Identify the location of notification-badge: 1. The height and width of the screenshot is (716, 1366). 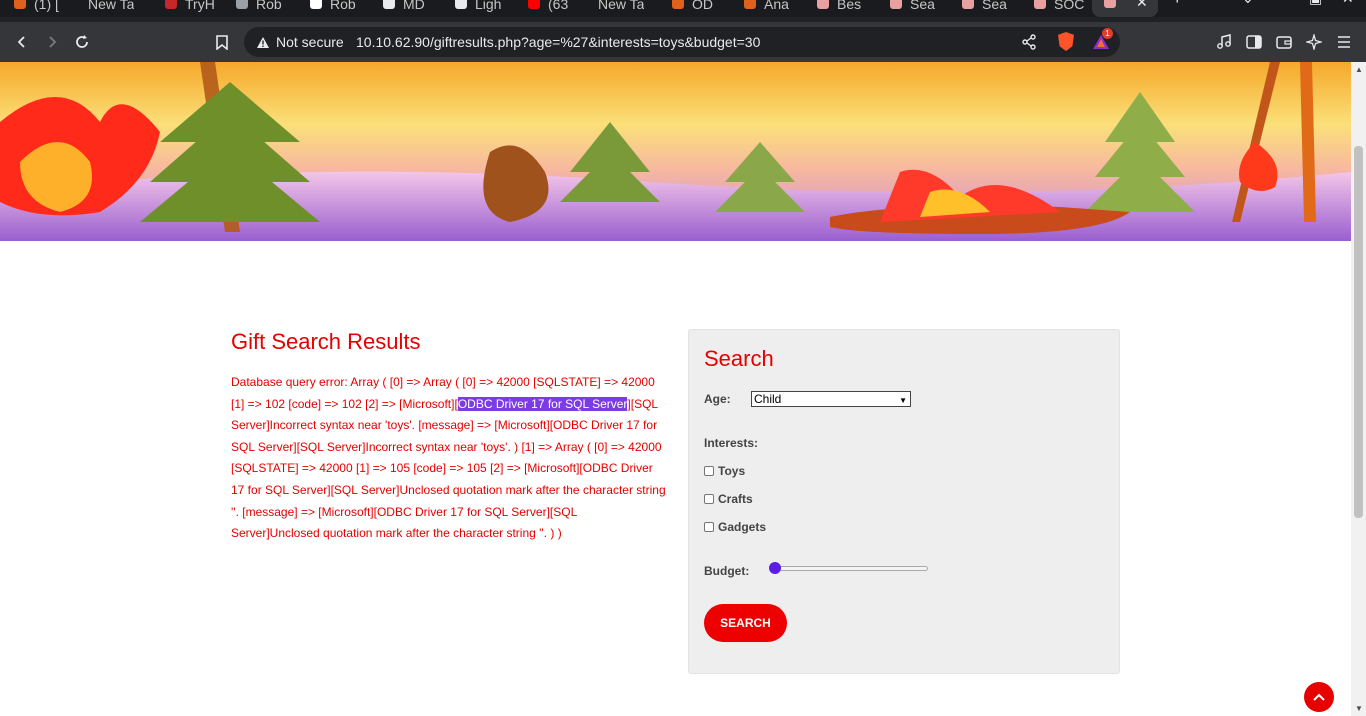
(1107, 33).